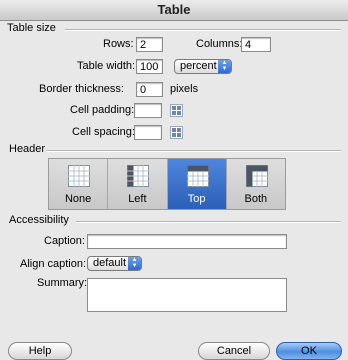 The height and width of the screenshot is (360, 348). What do you see at coordinates (196, 199) in the screenshot?
I see `header-option-label: Top` at bounding box center [196, 199].